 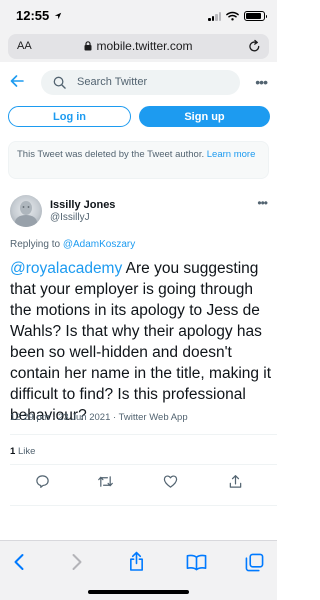 I want to click on like-count-label: Like, so click(x=26, y=451).